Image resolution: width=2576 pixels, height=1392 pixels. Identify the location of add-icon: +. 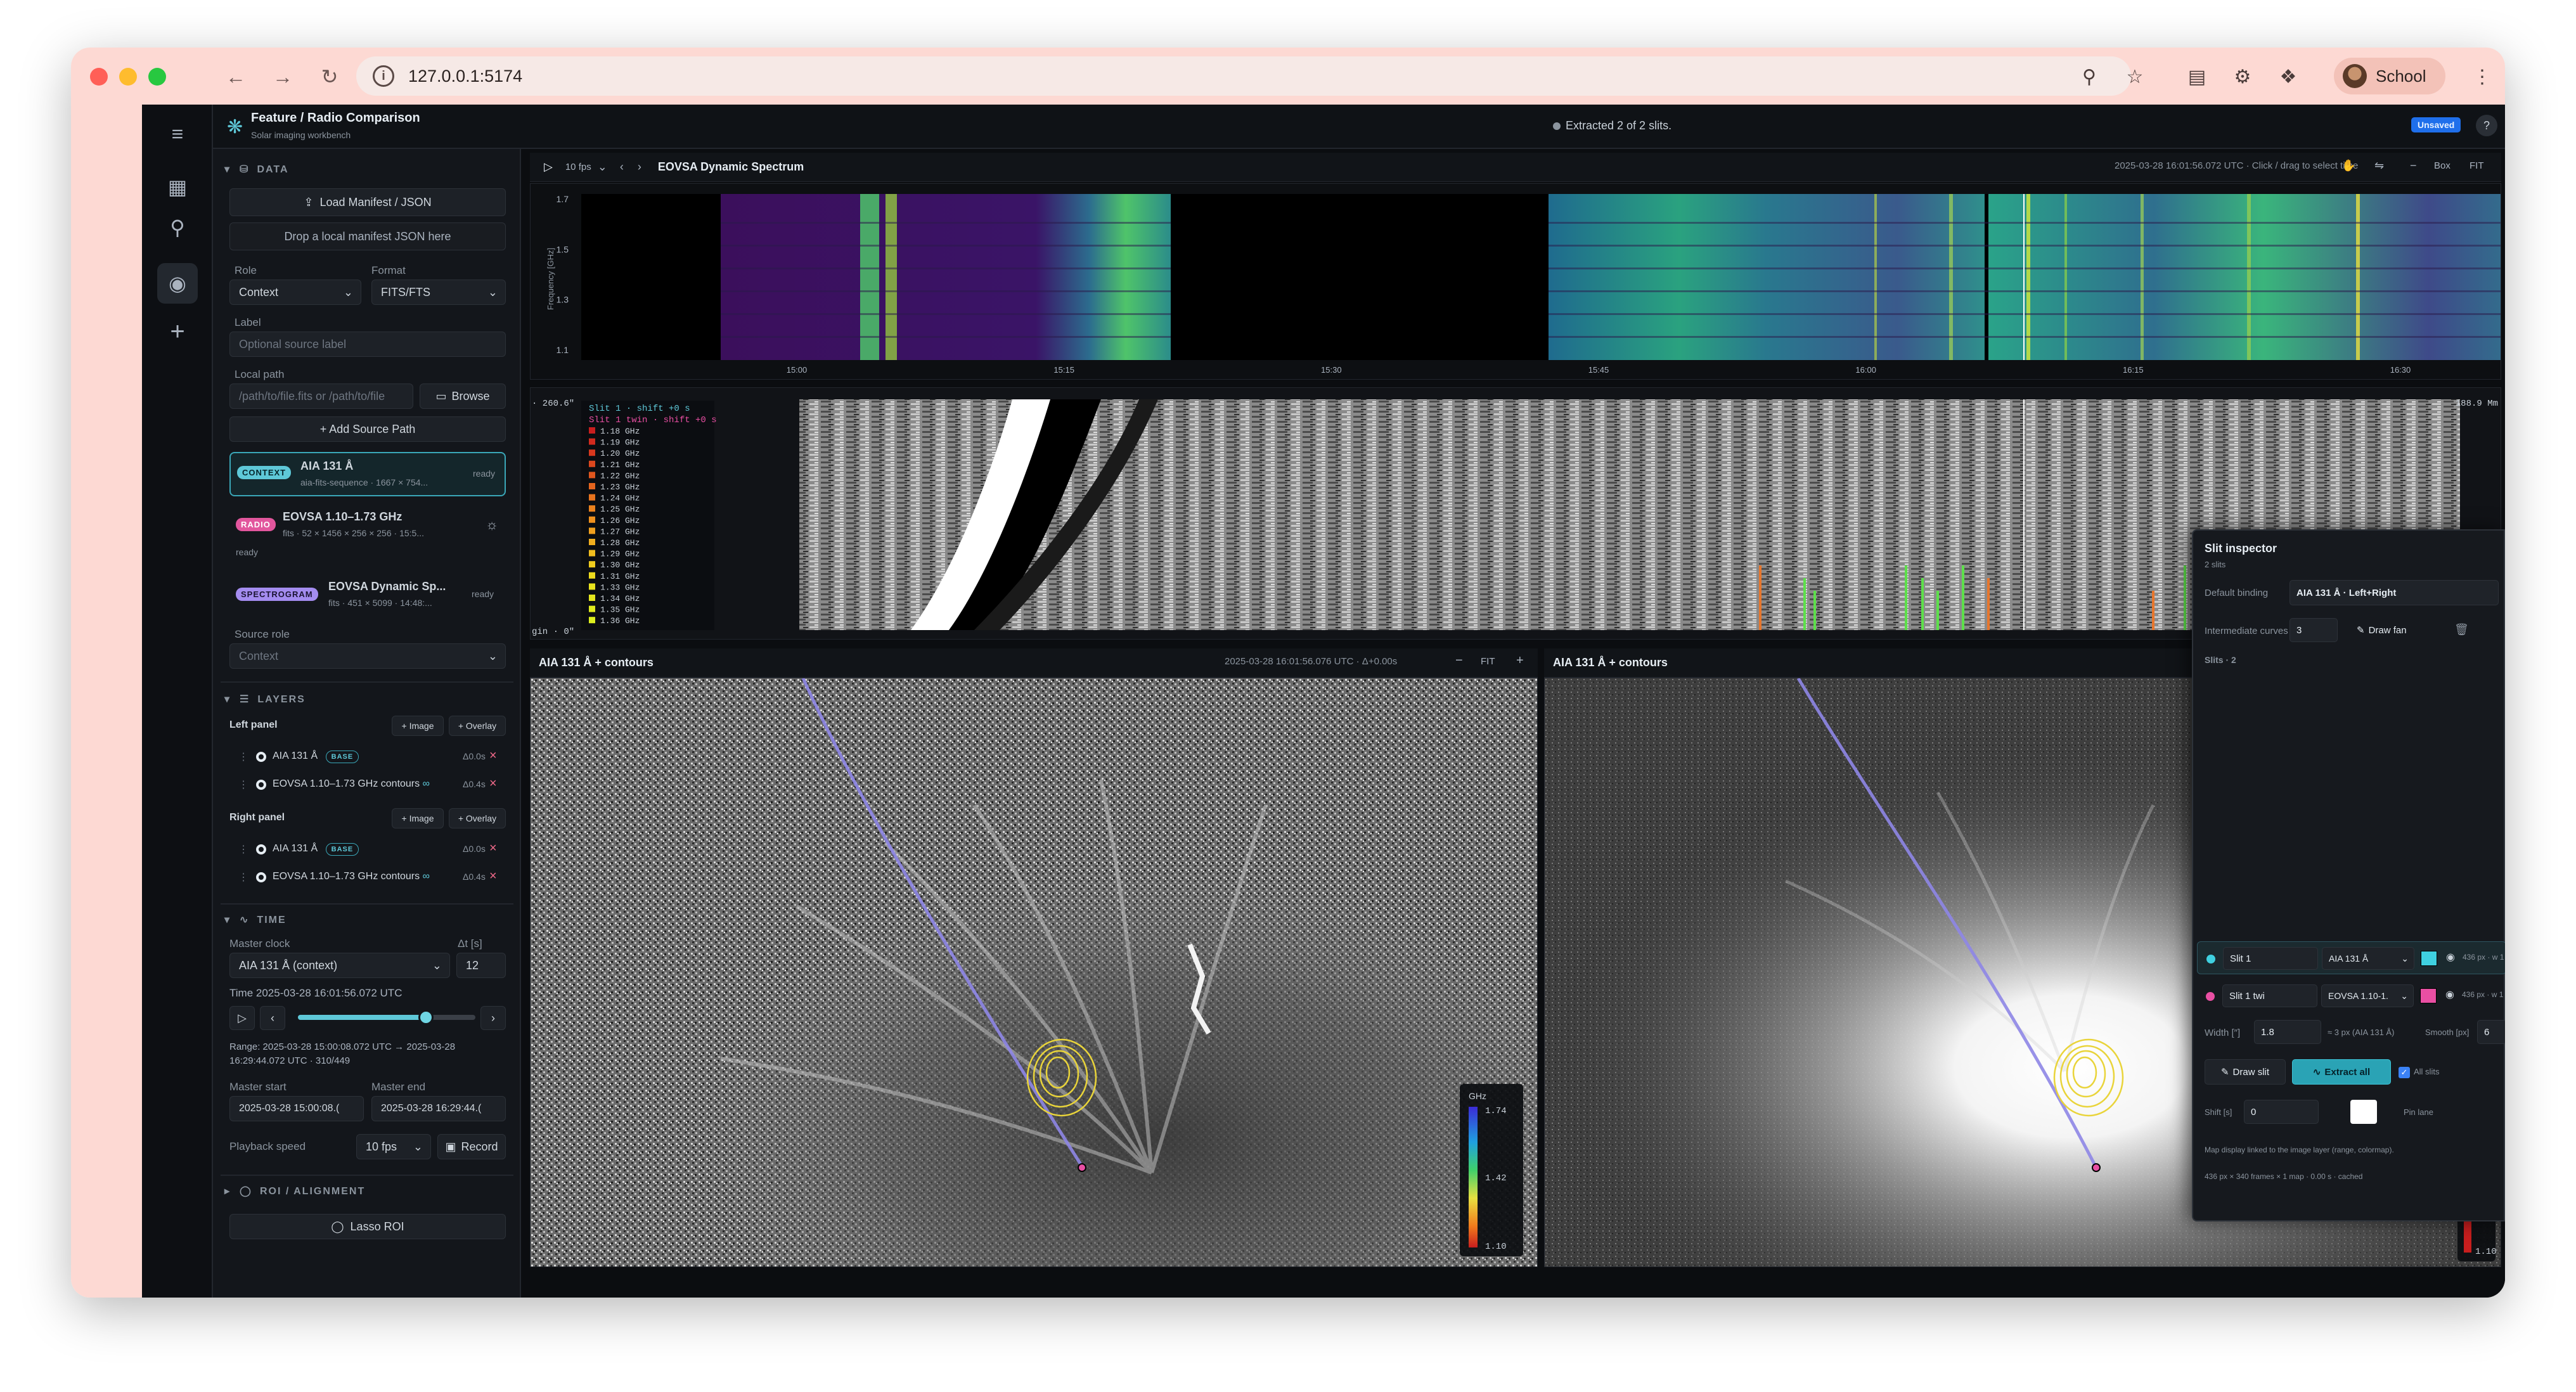
(177, 332).